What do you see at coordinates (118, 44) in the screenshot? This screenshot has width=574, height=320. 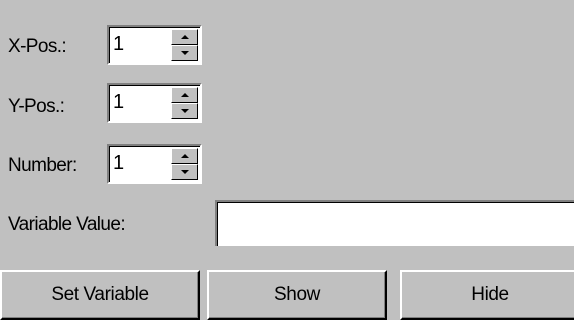 I see `x-pos-value: 1` at bounding box center [118, 44].